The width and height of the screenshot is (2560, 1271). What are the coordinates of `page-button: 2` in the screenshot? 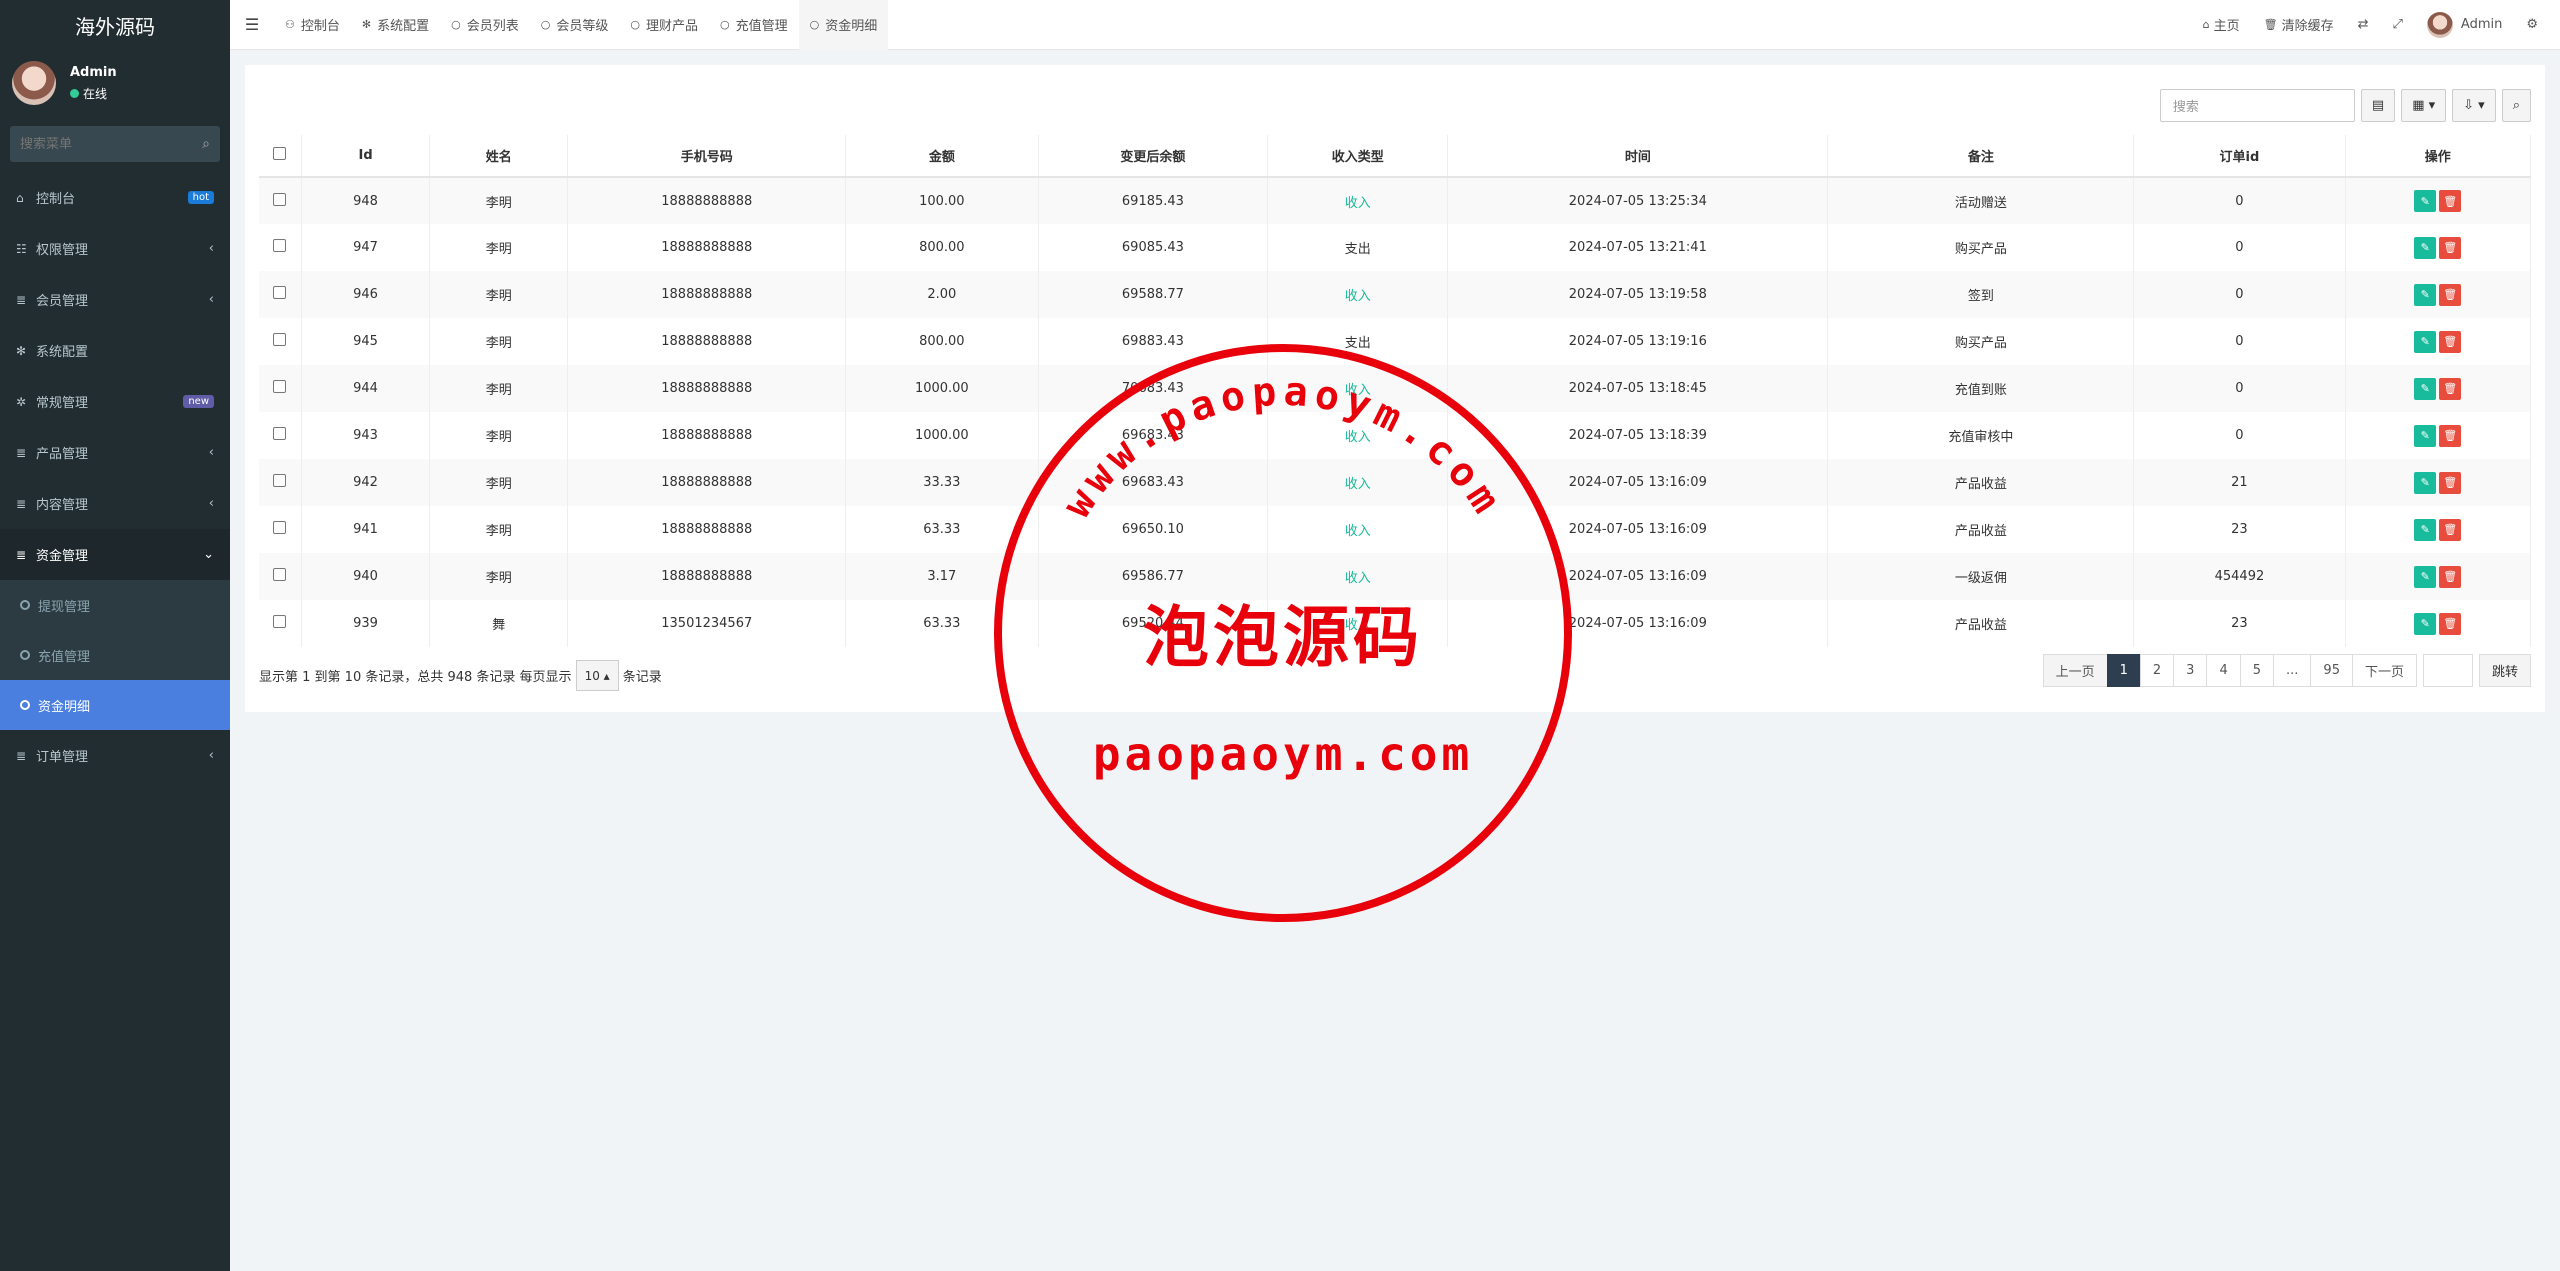 It's located at (2157, 670).